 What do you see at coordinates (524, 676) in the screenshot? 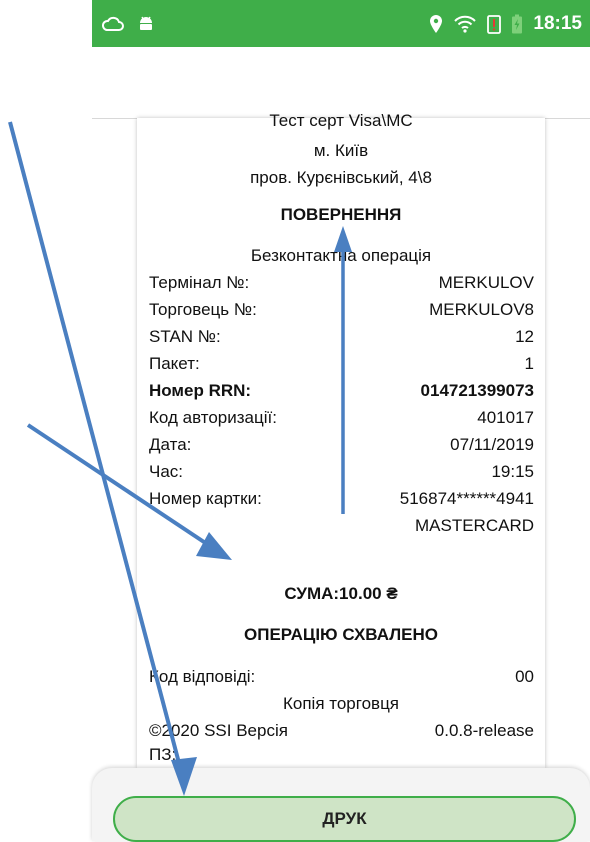
I see `row-value: 00` at bounding box center [524, 676].